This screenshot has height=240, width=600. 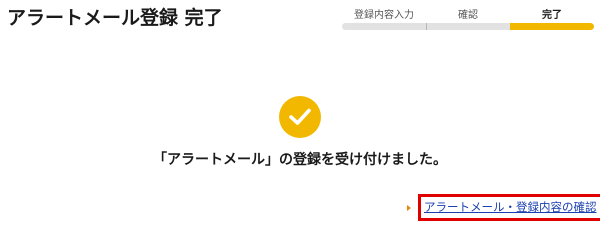 What do you see at coordinates (509, 207) in the screenshot?
I see `registration-confirm-link: アラートメール・登録内容の確認` at bounding box center [509, 207].